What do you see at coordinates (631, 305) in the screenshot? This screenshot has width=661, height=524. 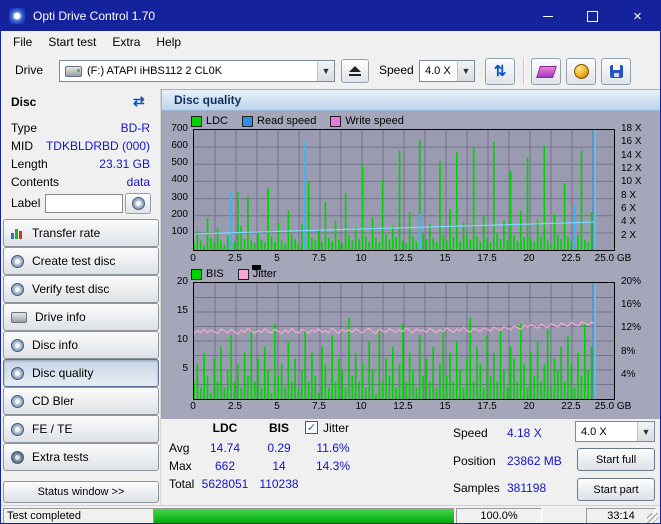 I see `axis-tick-label: 16%` at bounding box center [631, 305].